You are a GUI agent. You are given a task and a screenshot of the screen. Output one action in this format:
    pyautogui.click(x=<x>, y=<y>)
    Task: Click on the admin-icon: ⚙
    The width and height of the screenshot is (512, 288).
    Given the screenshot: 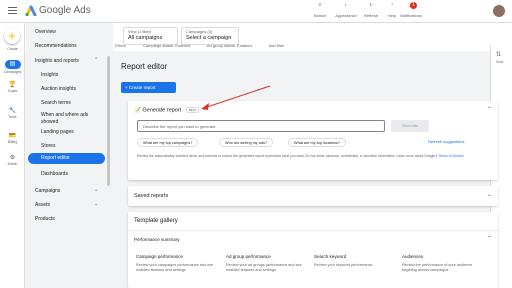 What is the action you would take?
    pyautogui.click(x=12, y=158)
    